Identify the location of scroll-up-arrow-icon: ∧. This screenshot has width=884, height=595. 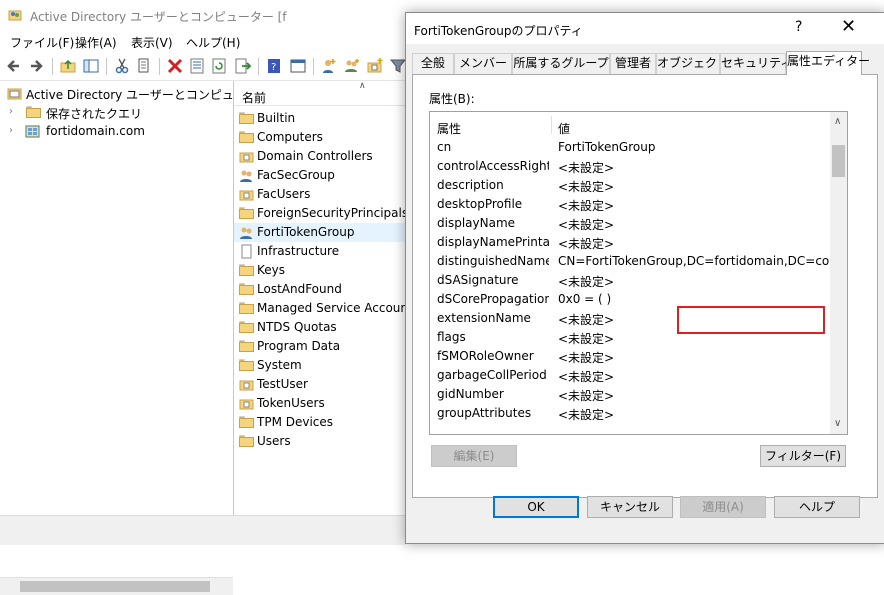
(837, 121).